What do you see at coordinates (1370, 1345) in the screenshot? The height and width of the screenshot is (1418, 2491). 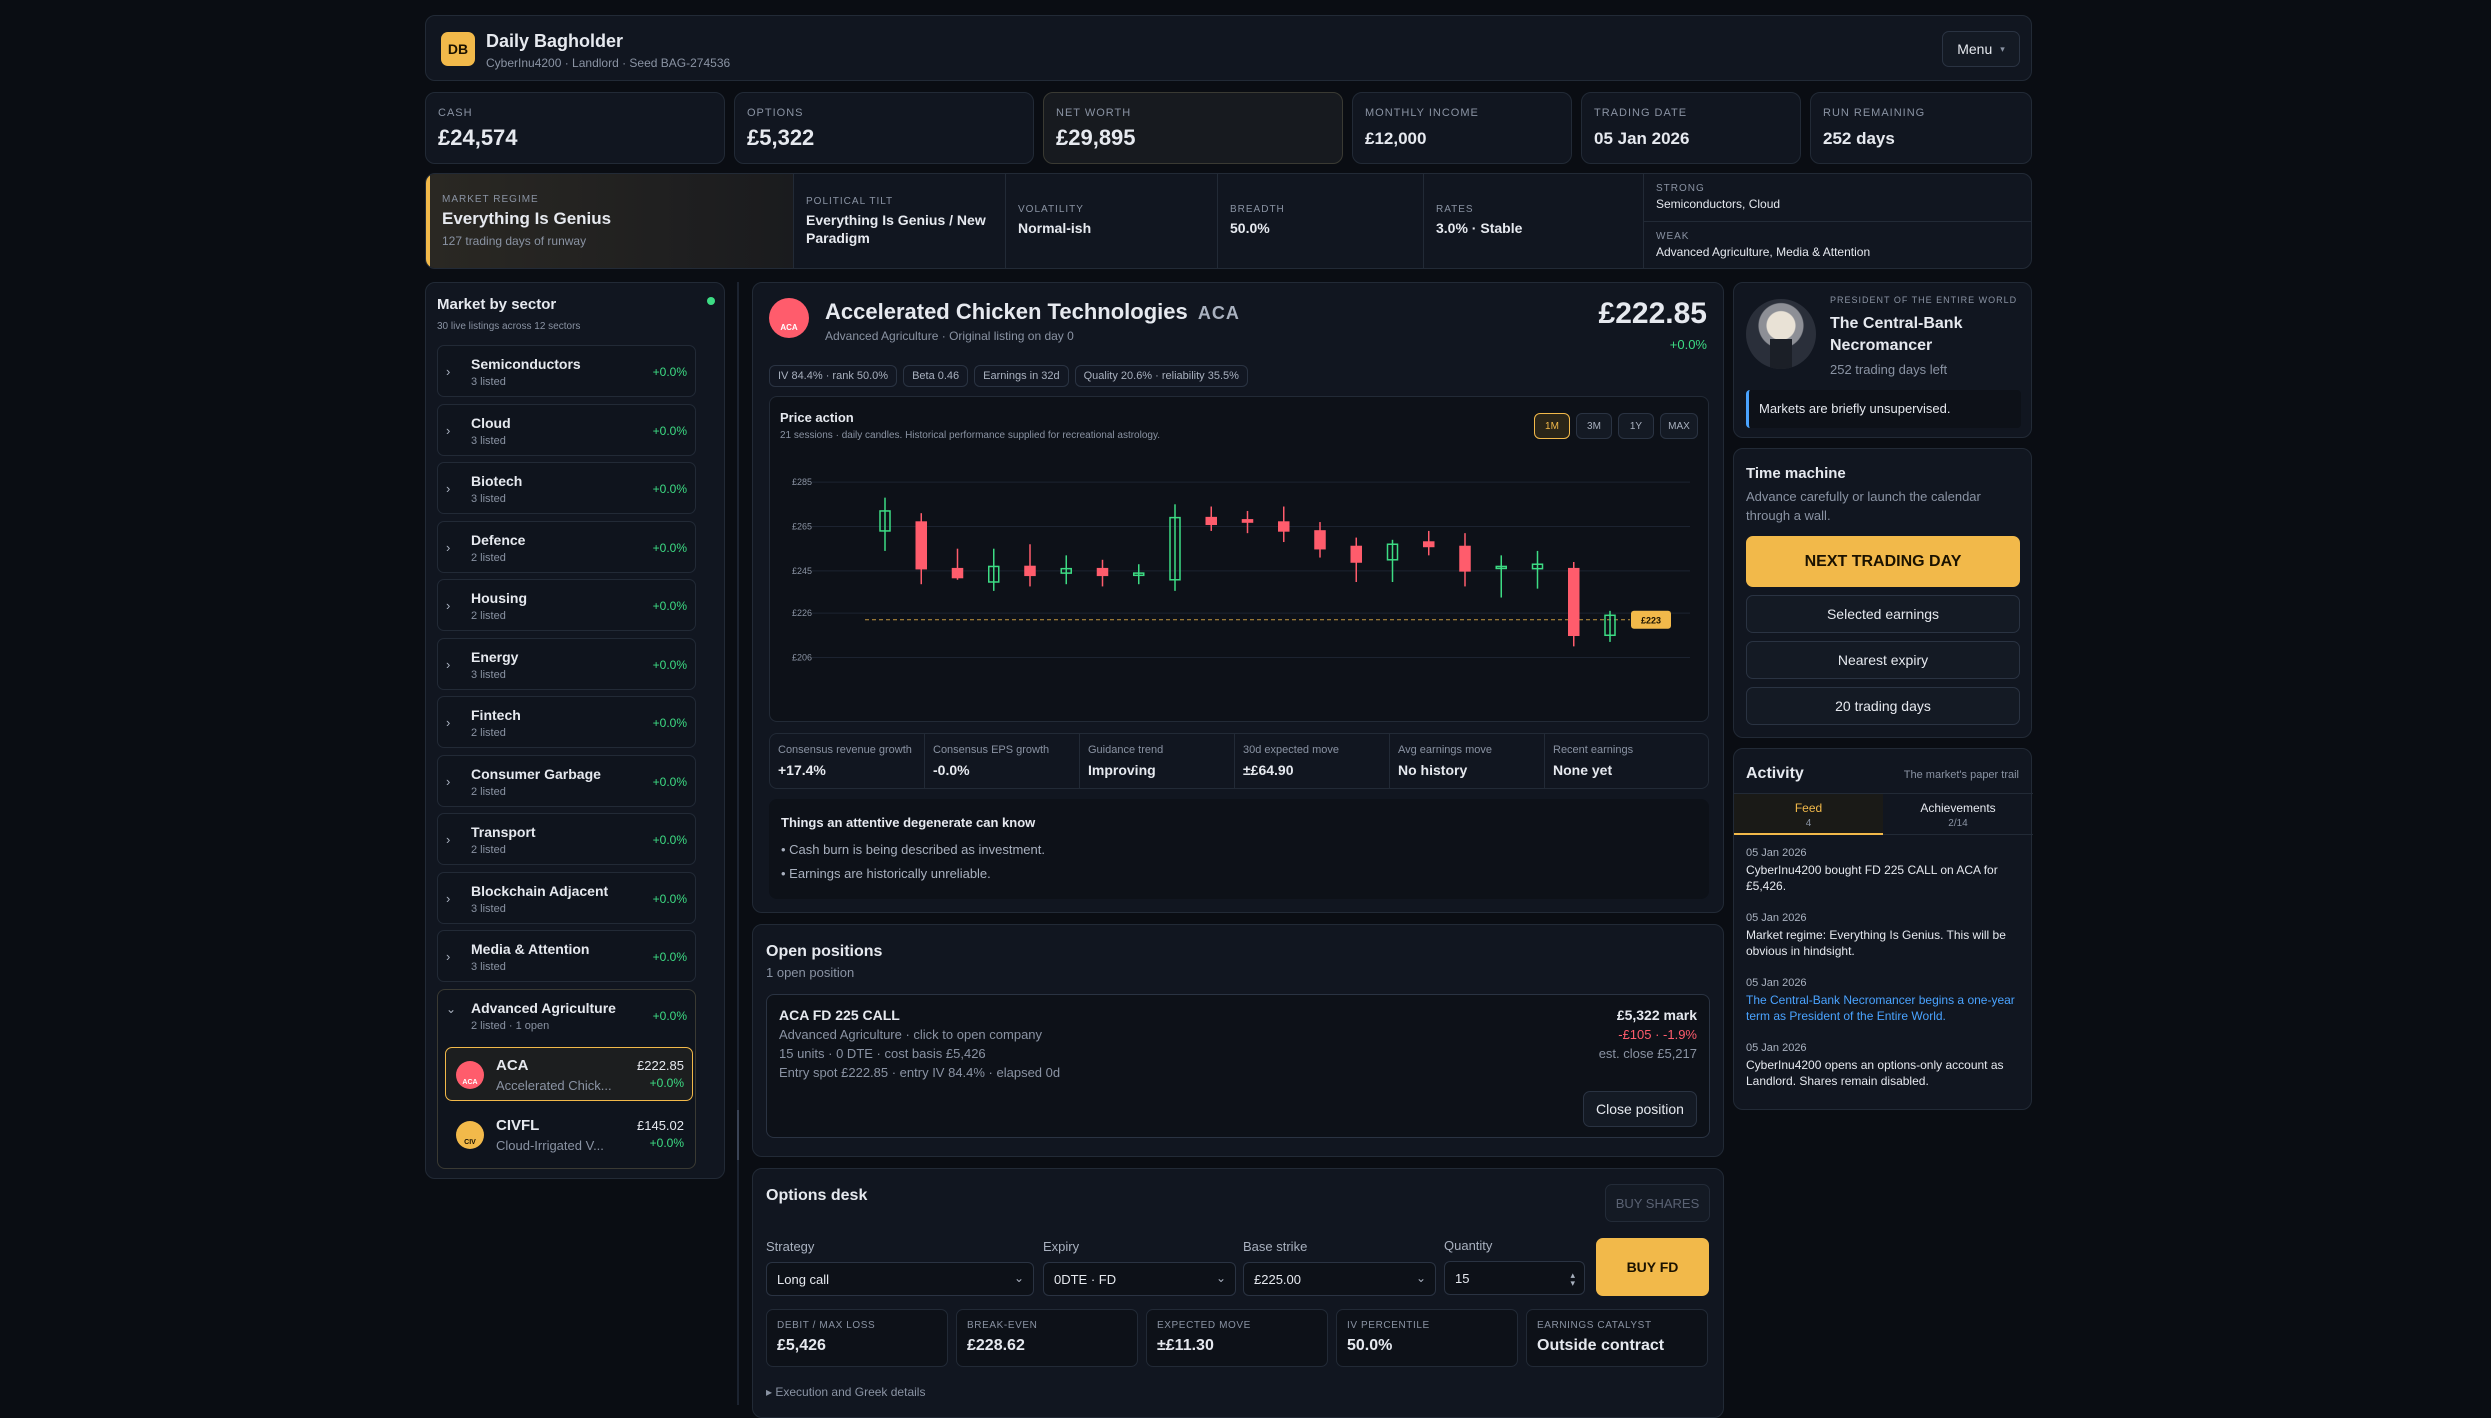 I see `desk-stat-value: 50.0%` at bounding box center [1370, 1345].